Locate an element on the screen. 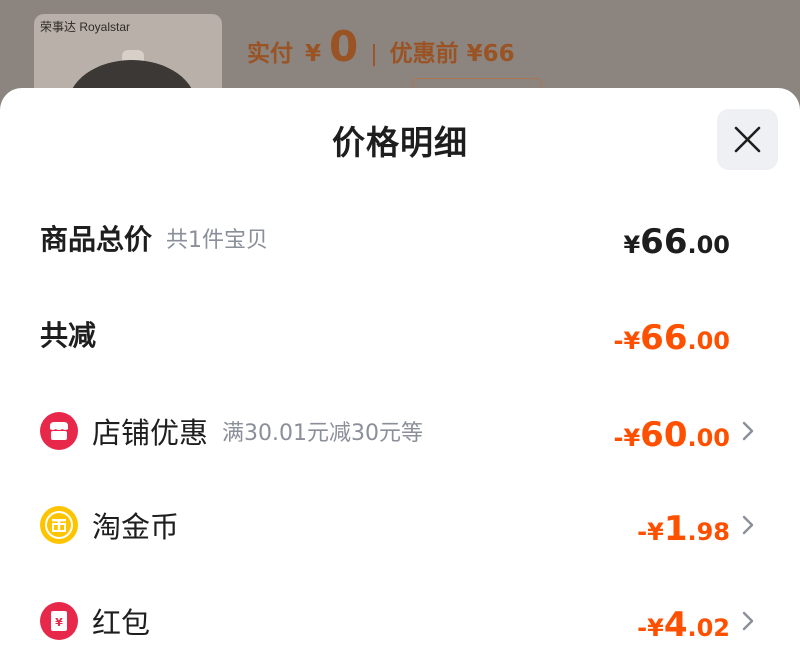 The image size is (800, 668). close-icon is located at coordinates (747, 139).